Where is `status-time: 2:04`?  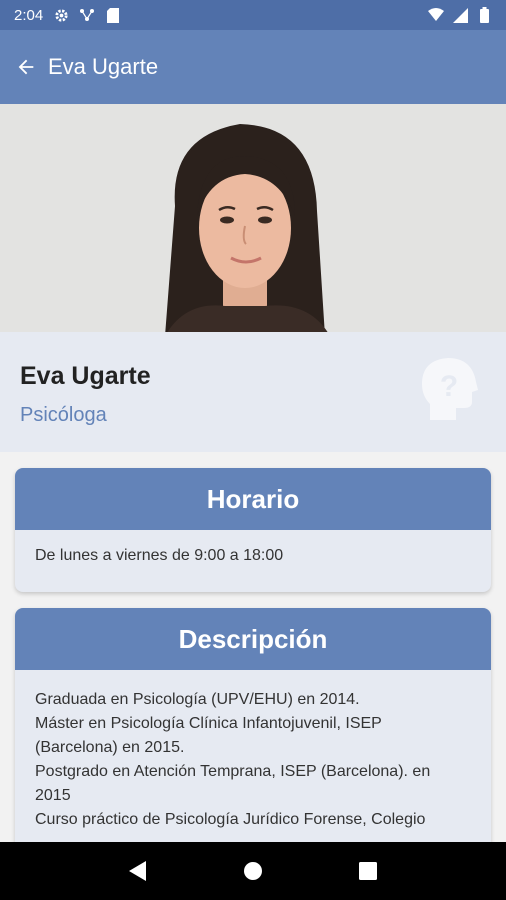 status-time: 2:04 is located at coordinates (29, 15).